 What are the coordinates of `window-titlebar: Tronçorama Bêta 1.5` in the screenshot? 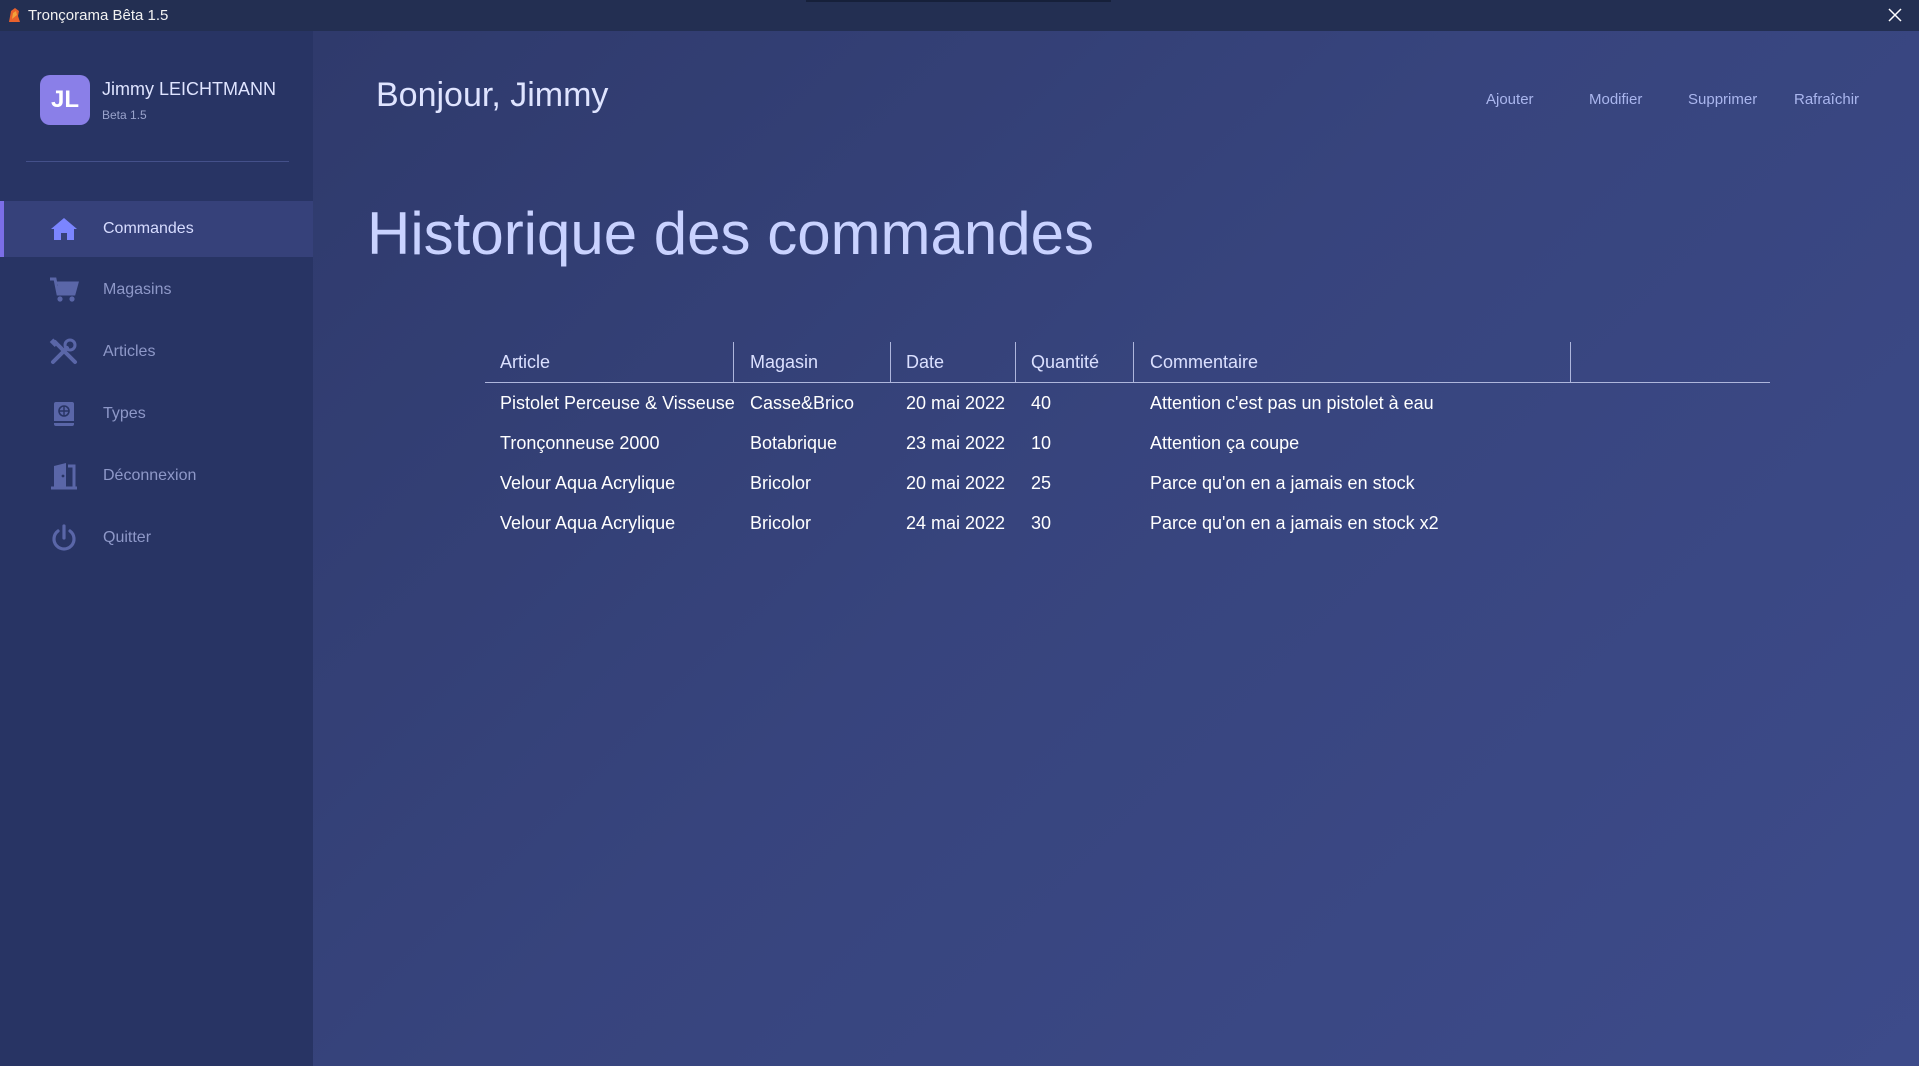 It's located at (959, 15).